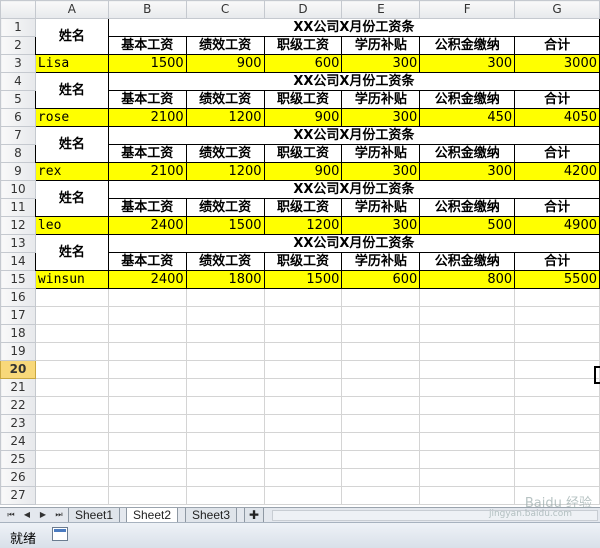  What do you see at coordinates (18, 171) in the screenshot?
I see `row-header-9: 9` at bounding box center [18, 171].